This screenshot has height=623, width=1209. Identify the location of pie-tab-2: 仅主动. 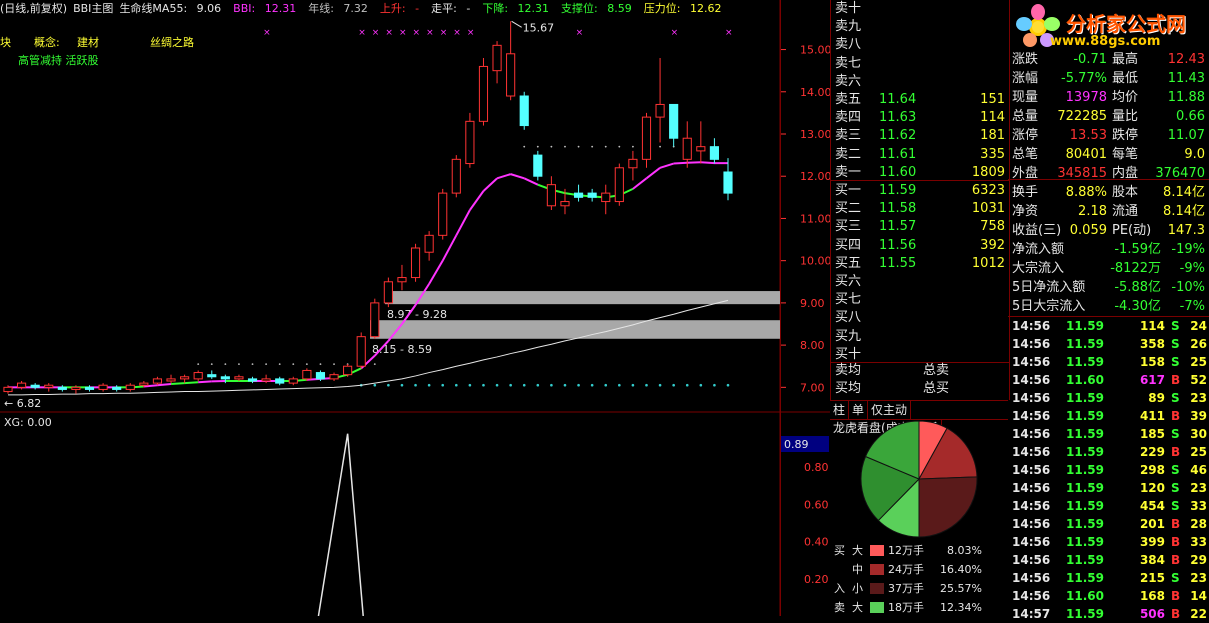
(889, 410).